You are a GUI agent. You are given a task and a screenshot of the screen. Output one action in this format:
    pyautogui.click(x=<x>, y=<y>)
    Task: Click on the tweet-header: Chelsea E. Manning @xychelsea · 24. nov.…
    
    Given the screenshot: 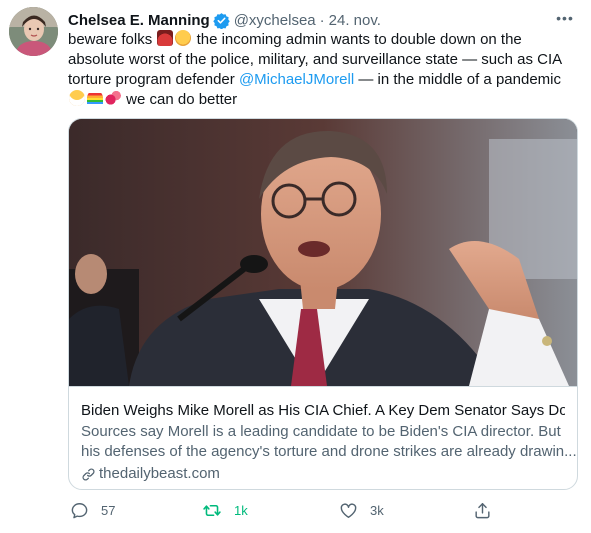 What is the action you would take?
    pyautogui.click(x=324, y=20)
    